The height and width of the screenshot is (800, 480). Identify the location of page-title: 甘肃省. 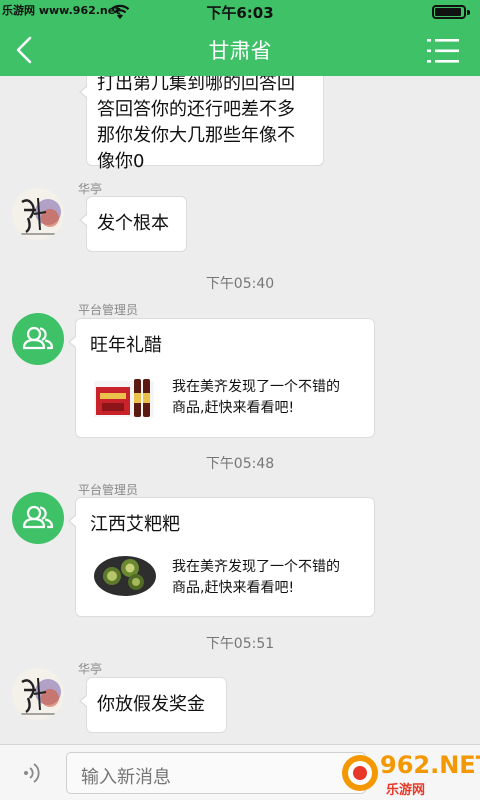
(240, 51).